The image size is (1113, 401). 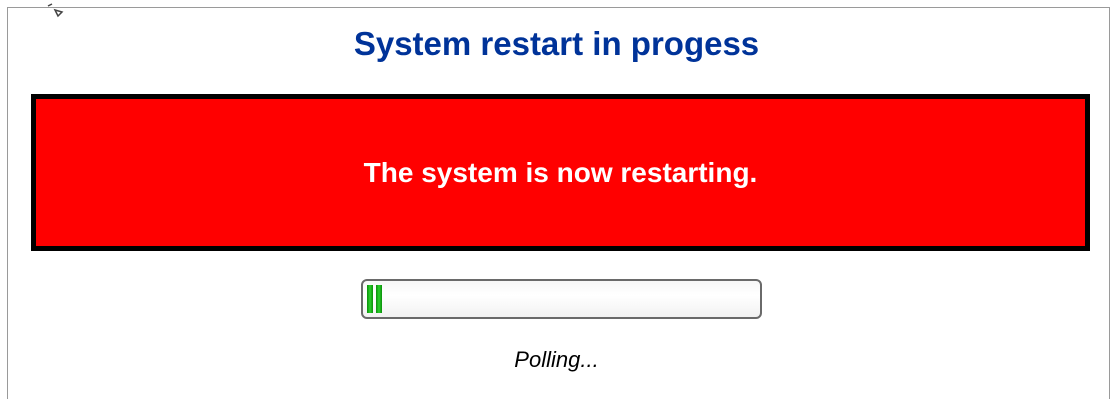 I want to click on page-title: System restart in progess, so click(x=556, y=43).